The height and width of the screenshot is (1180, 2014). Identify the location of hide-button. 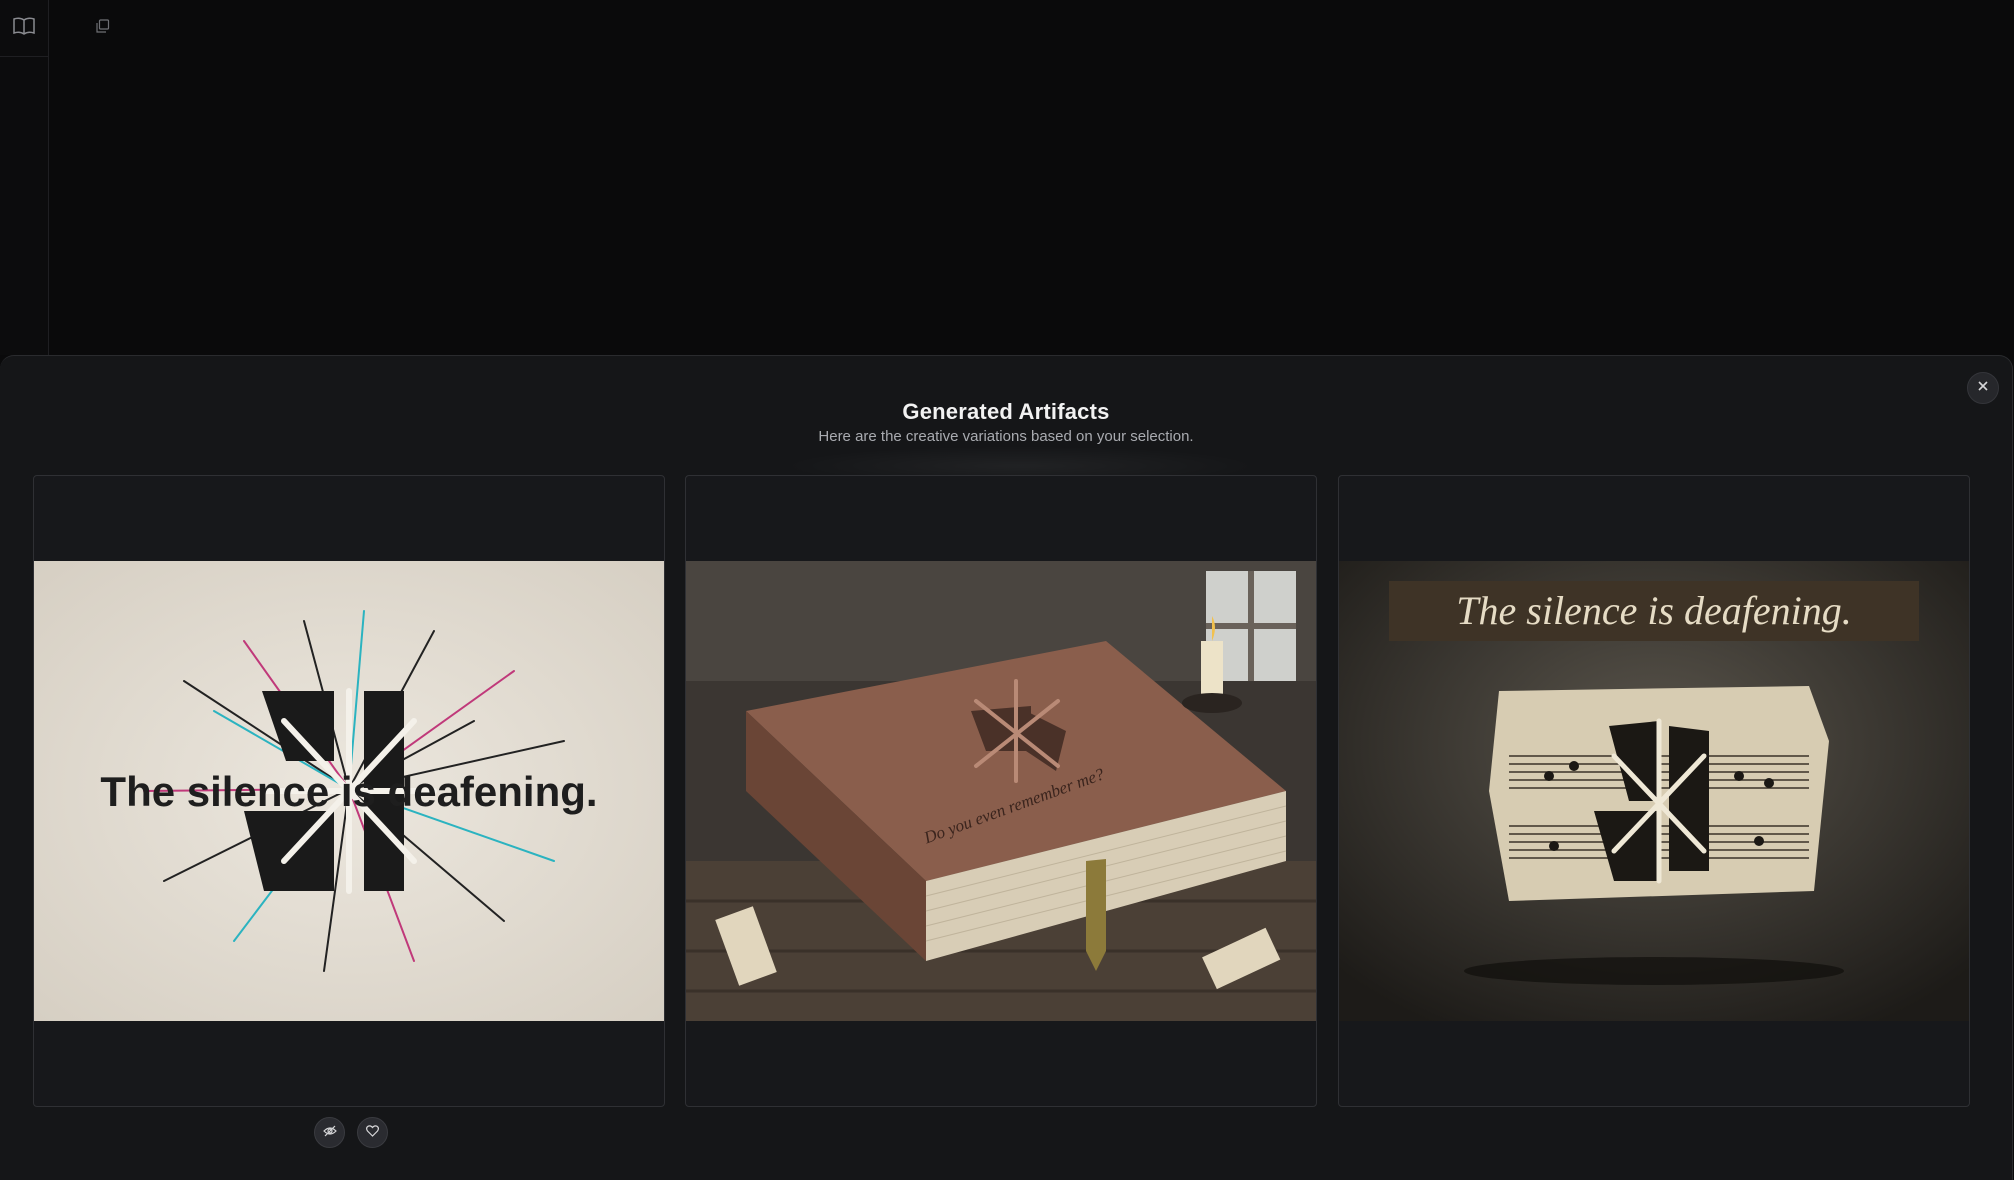
(329, 1132).